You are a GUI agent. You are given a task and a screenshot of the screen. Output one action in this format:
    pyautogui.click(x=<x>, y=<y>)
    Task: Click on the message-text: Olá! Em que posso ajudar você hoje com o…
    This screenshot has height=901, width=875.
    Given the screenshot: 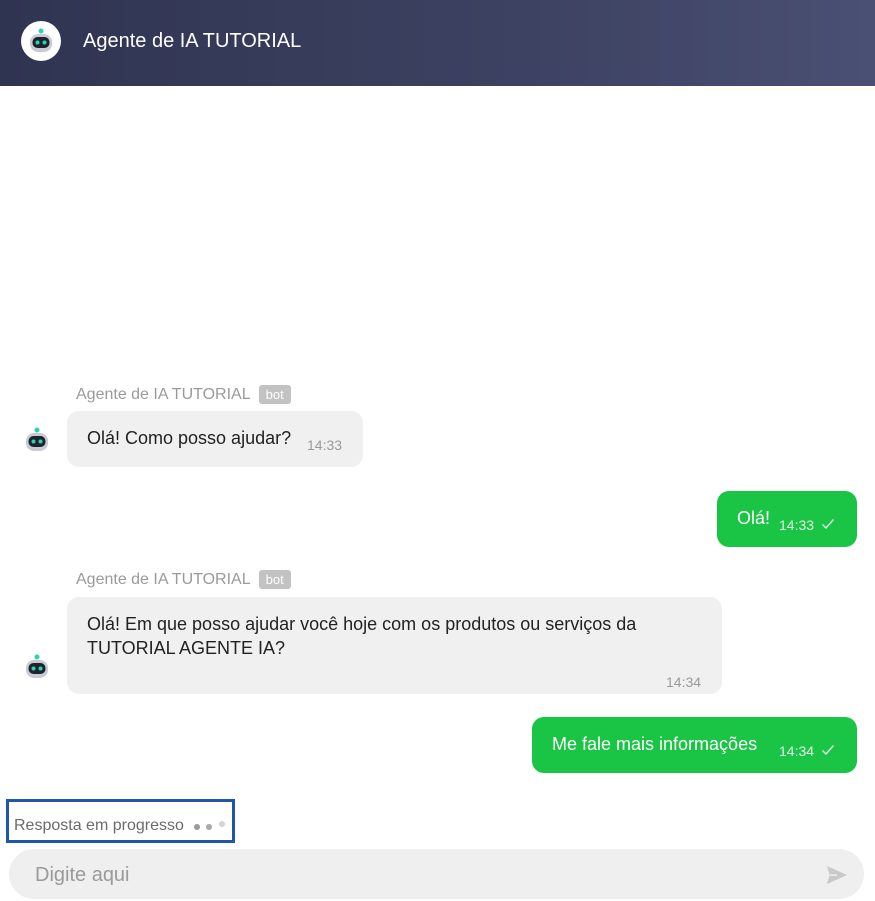 What is the action you would take?
    pyautogui.click(x=362, y=636)
    